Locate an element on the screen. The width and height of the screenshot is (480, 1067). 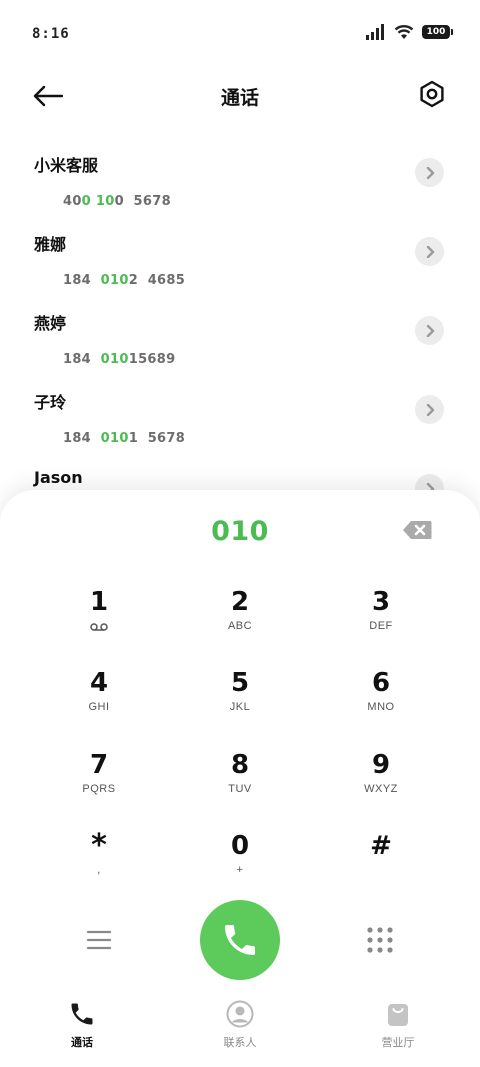
contact-name: 燕婷 is located at coordinates (50, 323).